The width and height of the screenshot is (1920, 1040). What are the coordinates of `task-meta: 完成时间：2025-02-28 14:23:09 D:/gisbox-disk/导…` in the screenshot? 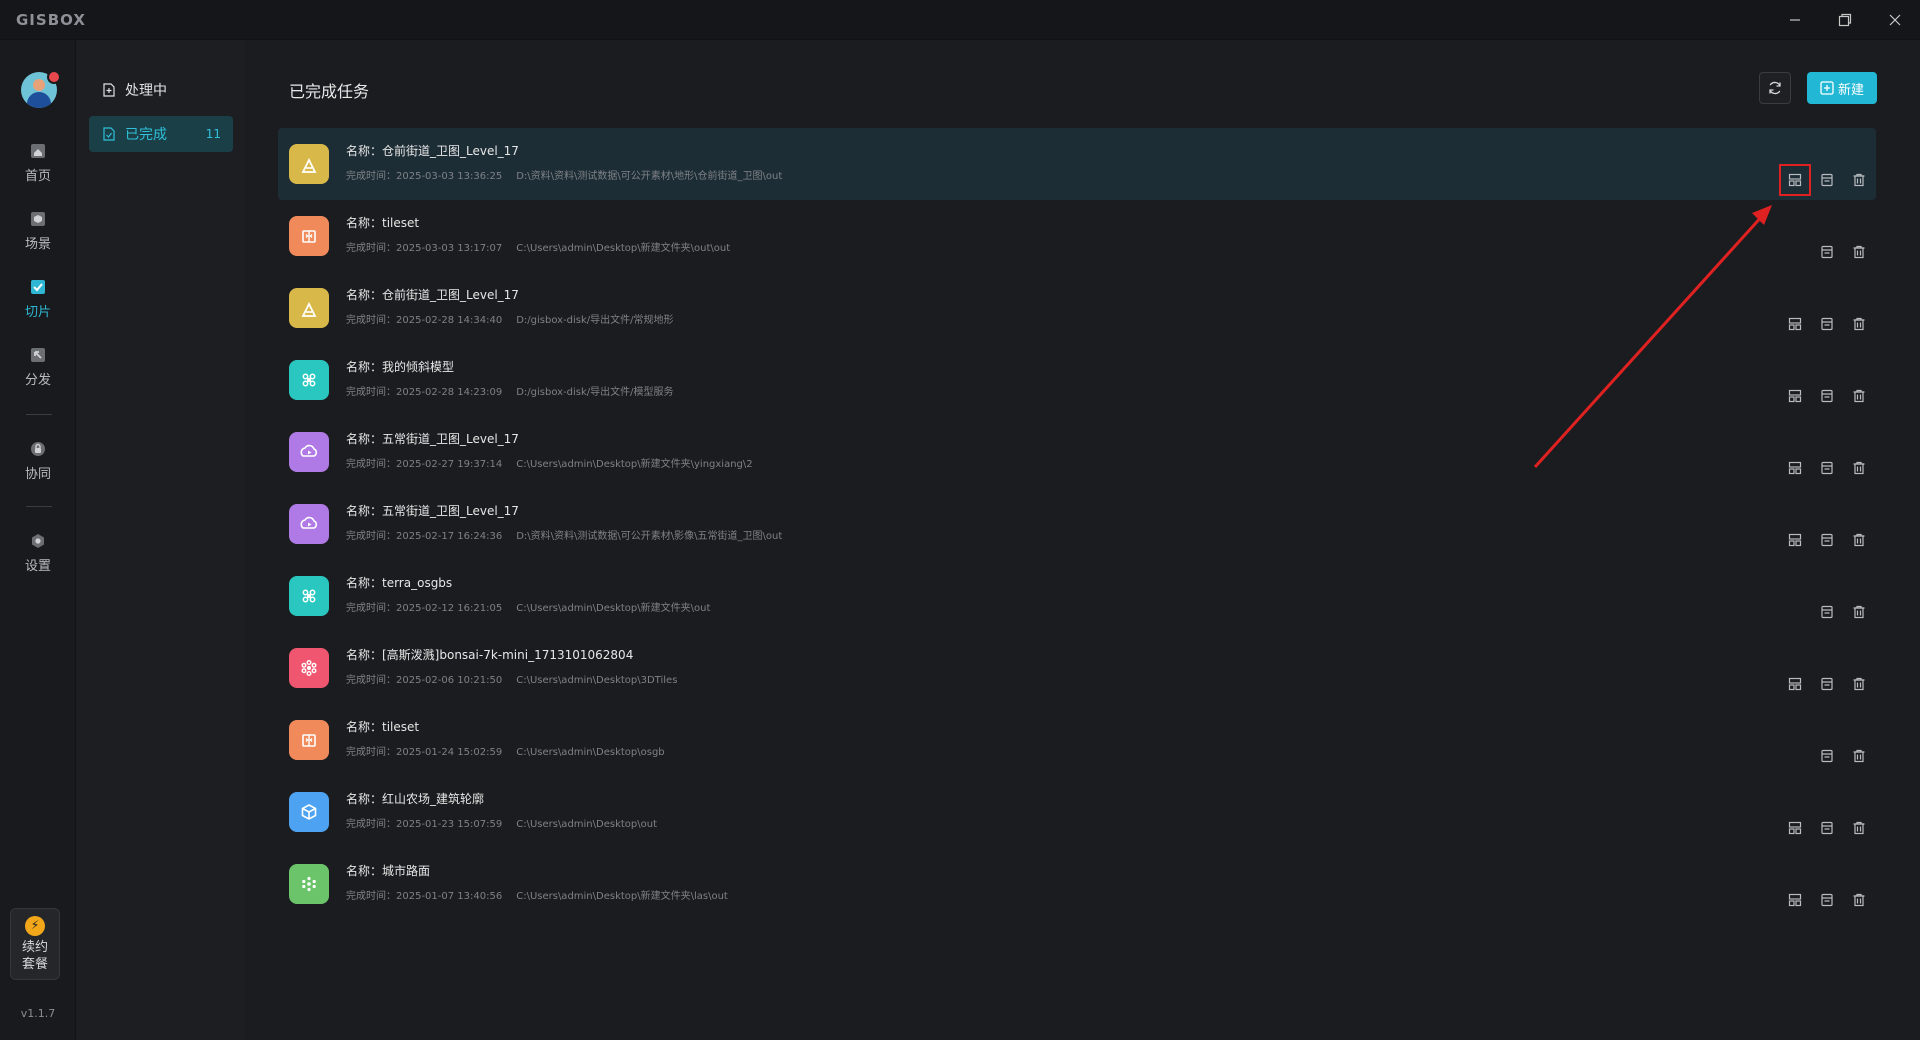 It's located at (510, 390).